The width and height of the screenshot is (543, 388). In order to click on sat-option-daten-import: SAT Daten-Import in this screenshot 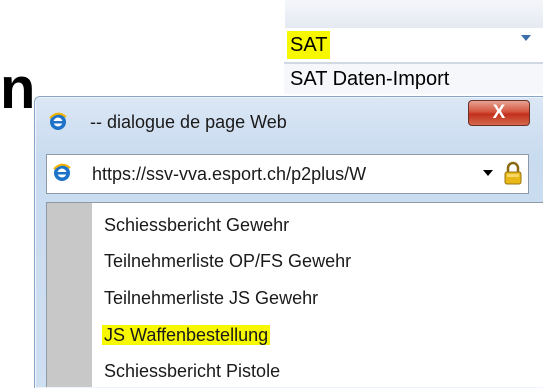, I will do `click(413, 79)`.